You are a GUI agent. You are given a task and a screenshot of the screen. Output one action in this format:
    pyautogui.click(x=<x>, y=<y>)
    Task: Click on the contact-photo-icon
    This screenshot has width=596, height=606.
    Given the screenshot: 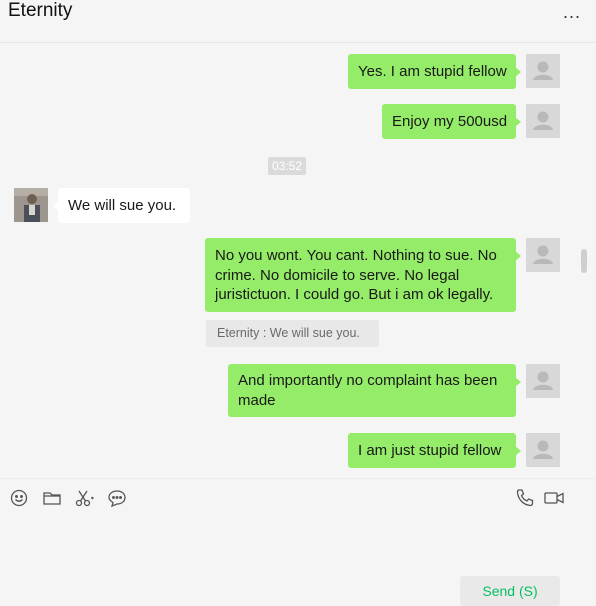 What is the action you would take?
    pyautogui.click(x=31, y=205)
    